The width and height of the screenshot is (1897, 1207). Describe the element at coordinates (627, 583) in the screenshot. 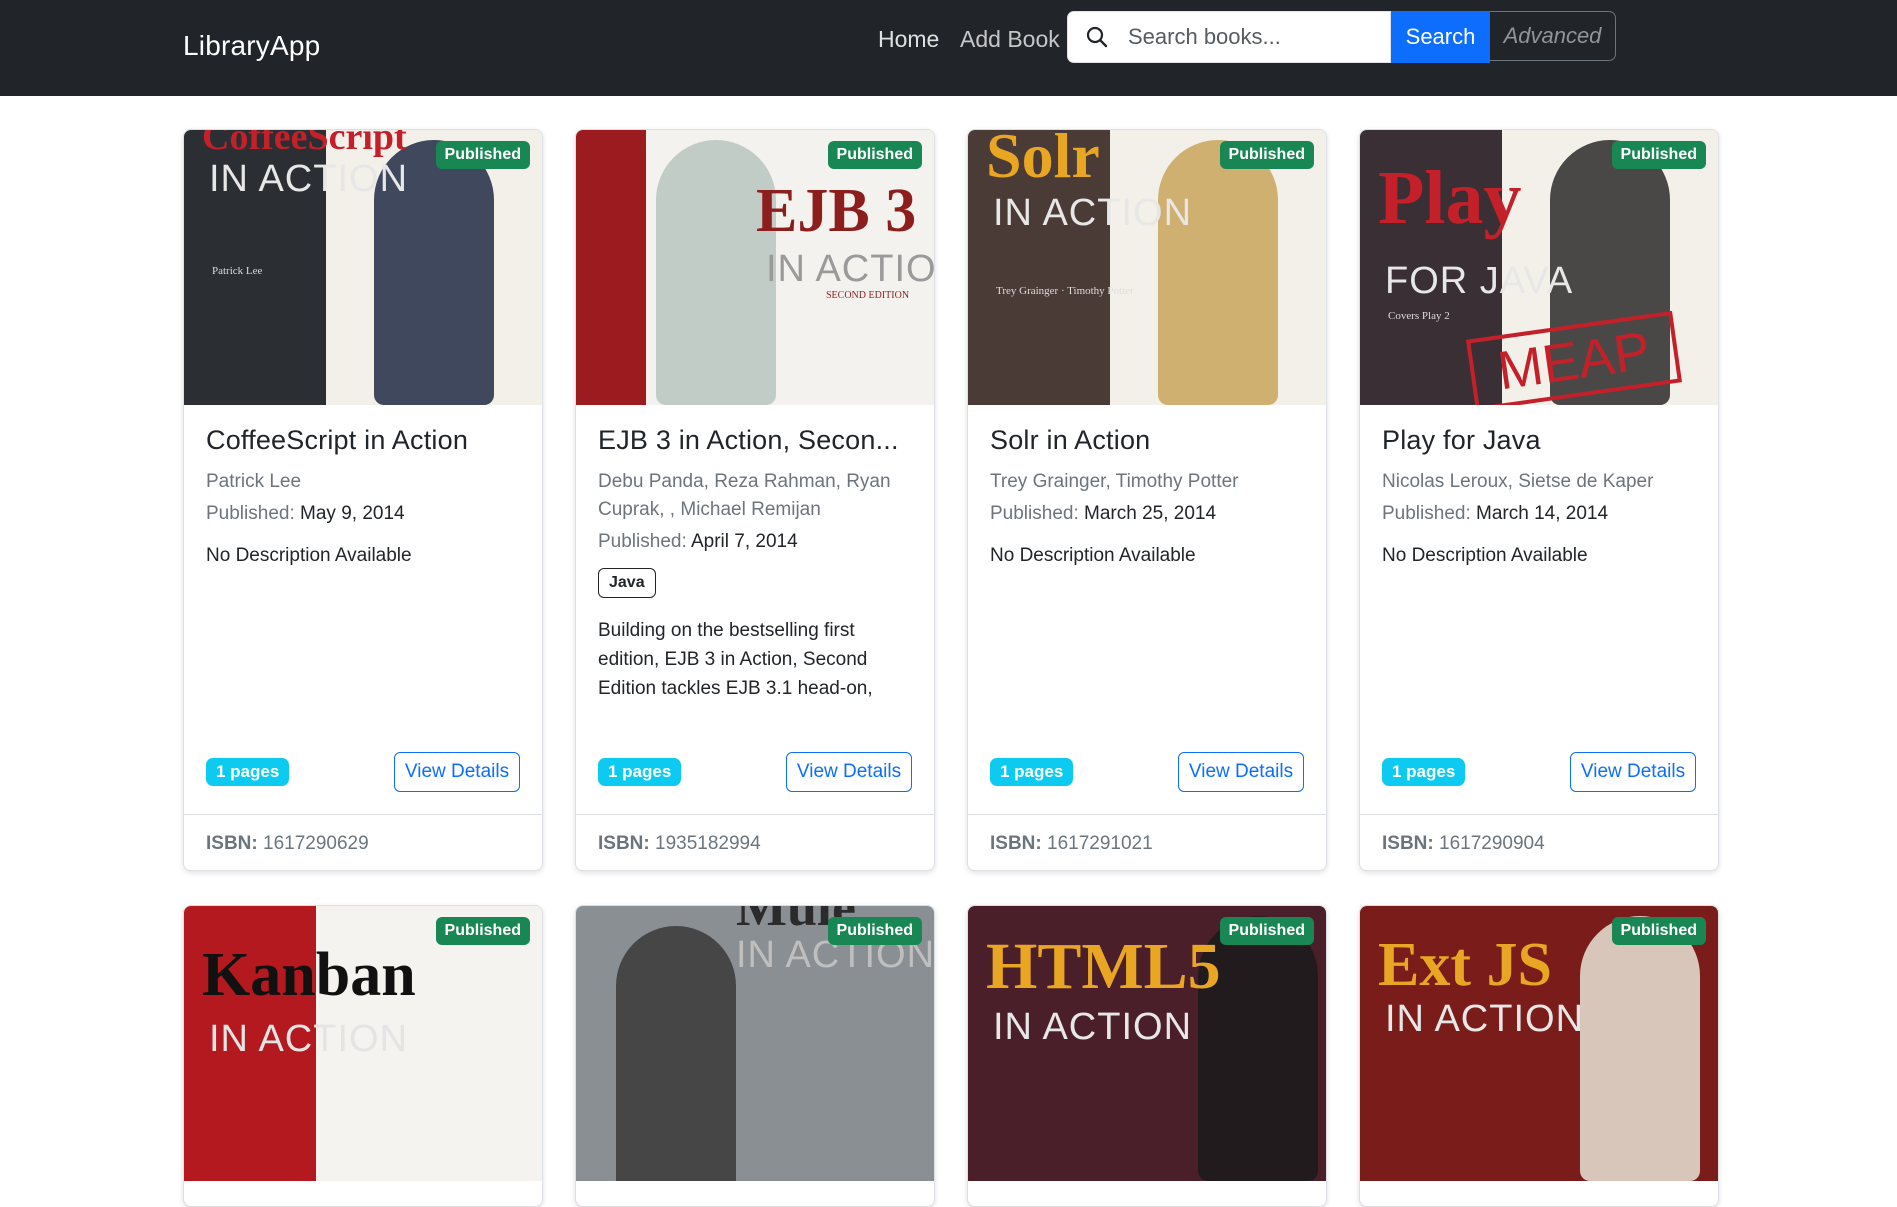

I see `tag-badge: Java` at that location.